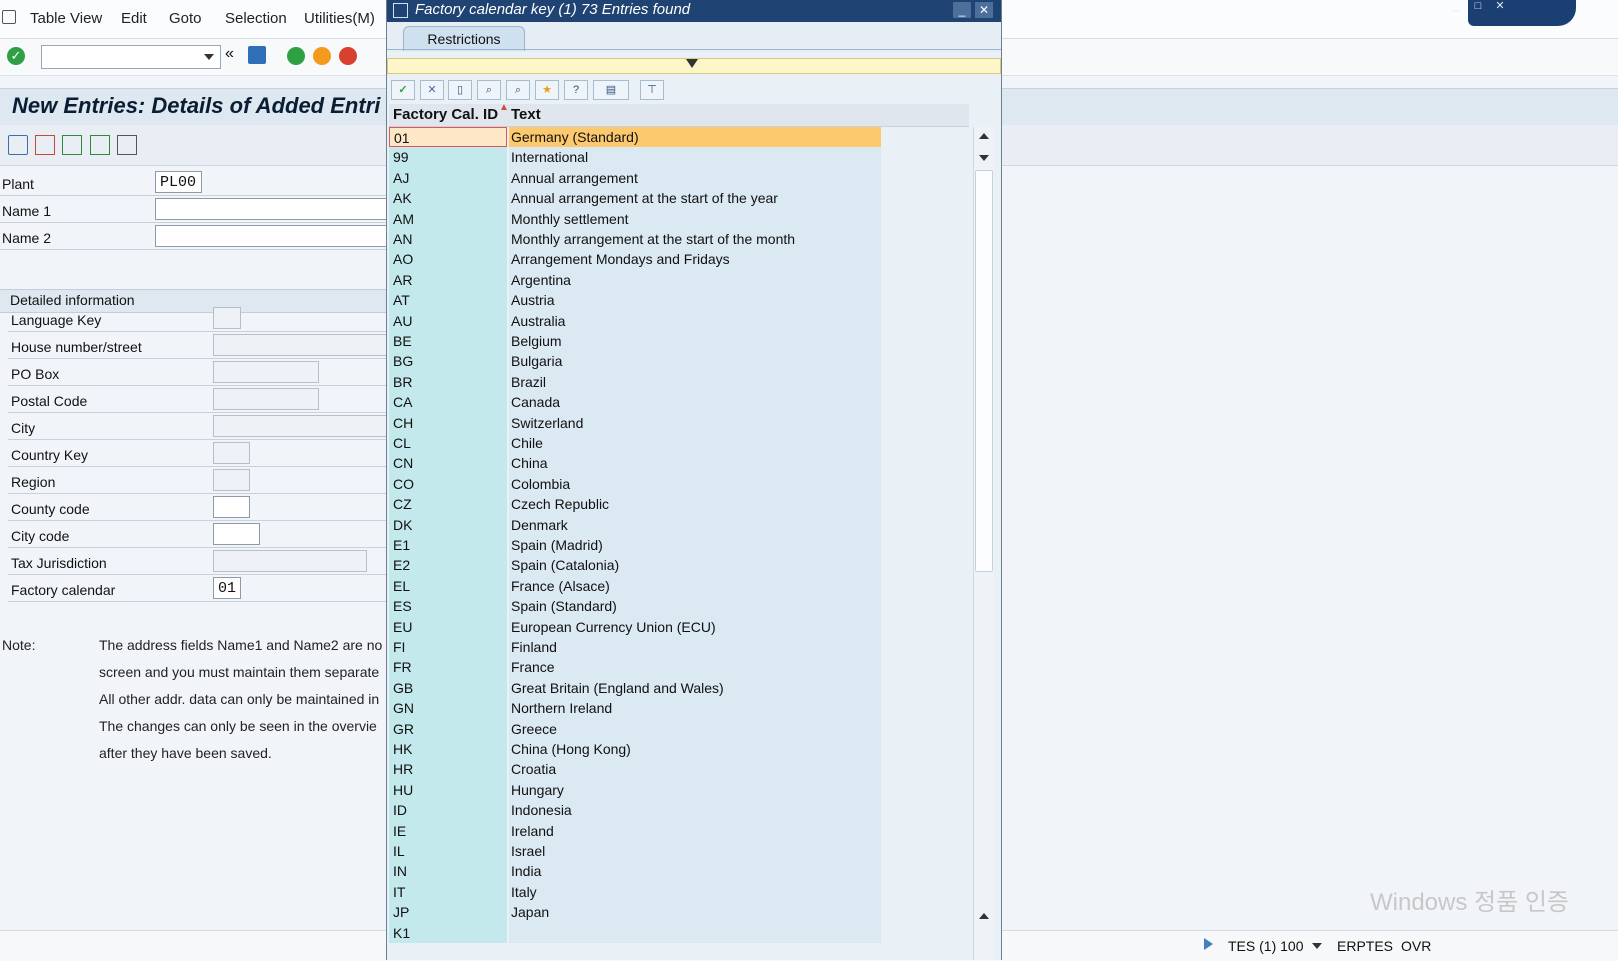 This screenshot has height=961, width=1618. Describe the element at coordinates (695, 606) in the screenshot. I see `calendar-text-cell: Spain (Standard)` at that location.